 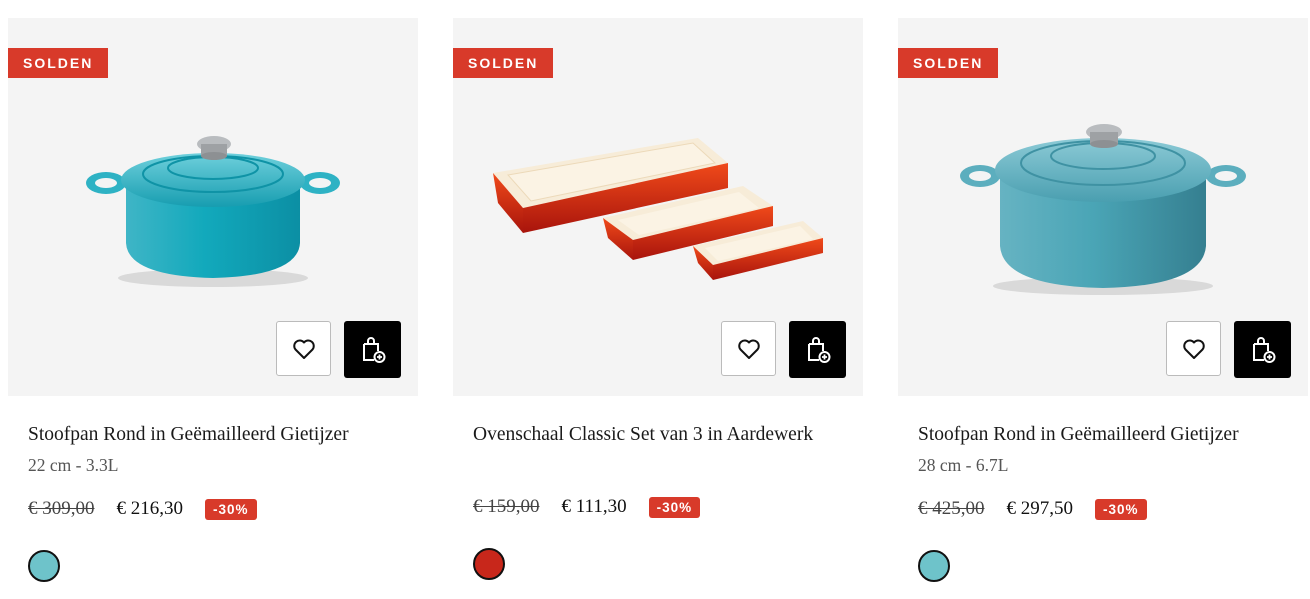 I want to click on price-row: € 309,00 € 216,30 -30%, so click(x=142, y=509).